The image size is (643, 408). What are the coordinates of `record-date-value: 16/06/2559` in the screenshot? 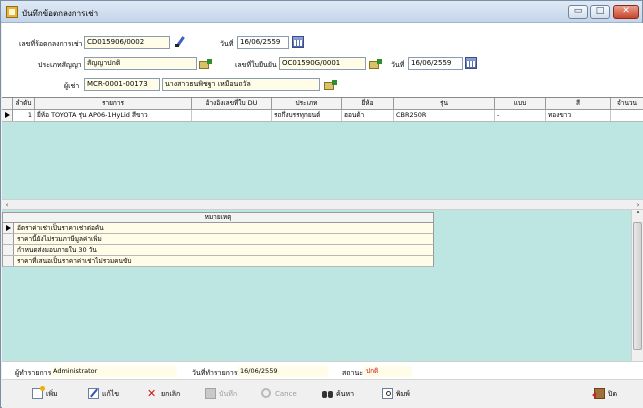 It's located at (283, 371).